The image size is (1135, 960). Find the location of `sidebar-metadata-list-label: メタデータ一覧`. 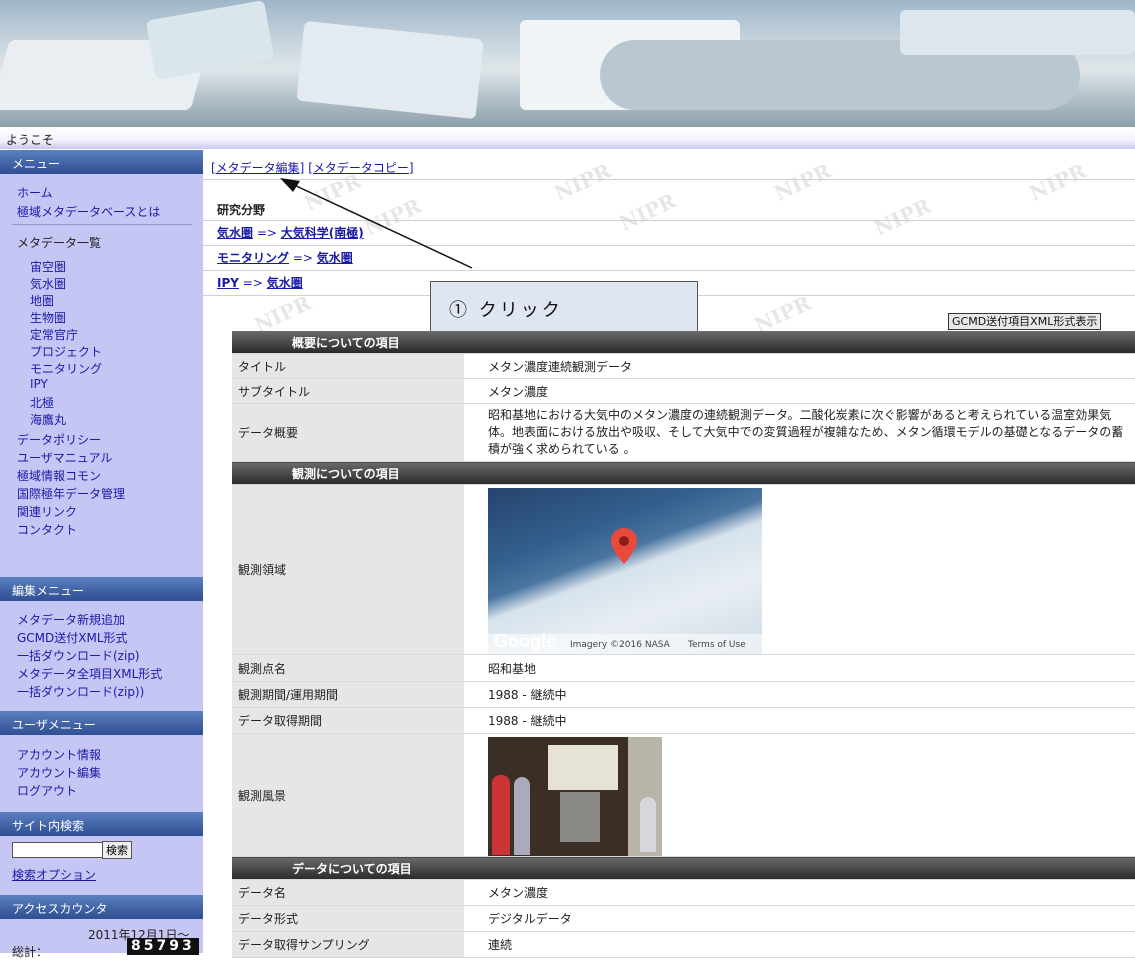

sidebar-metadata-list-label: メタデータ一覧 is located at coordinates (59, 243).